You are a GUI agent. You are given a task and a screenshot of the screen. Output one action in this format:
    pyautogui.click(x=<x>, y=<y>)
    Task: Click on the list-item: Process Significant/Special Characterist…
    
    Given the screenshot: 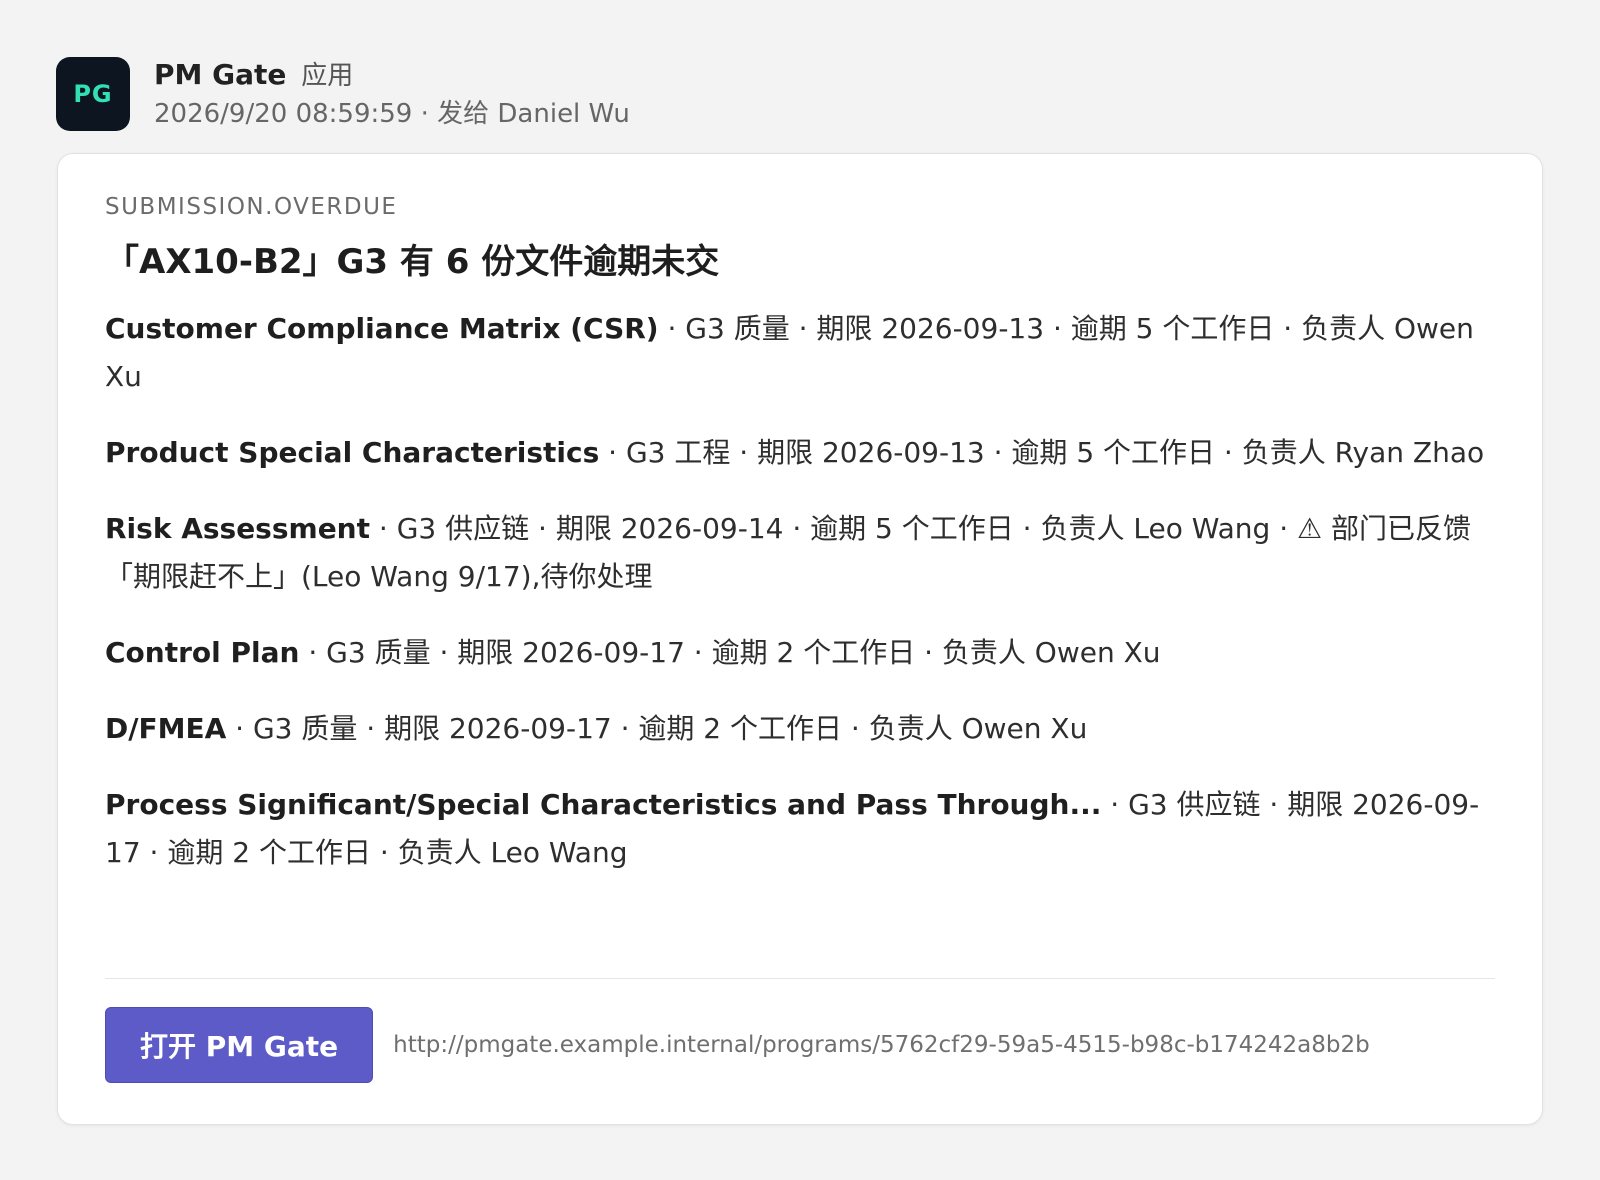 What is the action you would take?
    pyautogui.click(x=800, y=829)
    